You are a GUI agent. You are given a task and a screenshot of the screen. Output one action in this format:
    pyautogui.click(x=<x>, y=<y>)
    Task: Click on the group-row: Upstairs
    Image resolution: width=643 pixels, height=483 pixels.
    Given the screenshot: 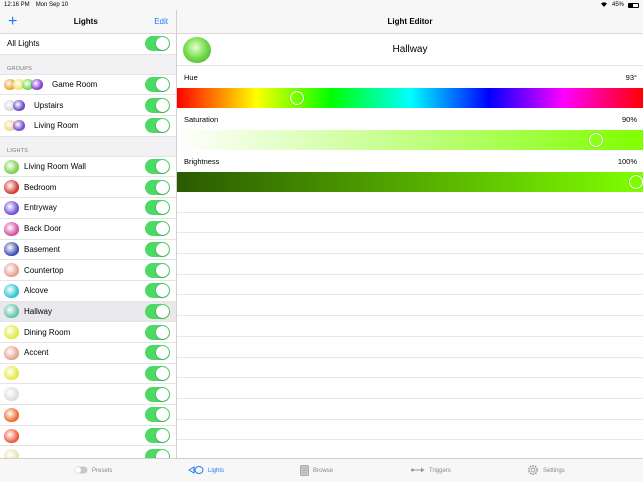 What is the action you would take?
    pyautogui.click(x=88, y=106)
    